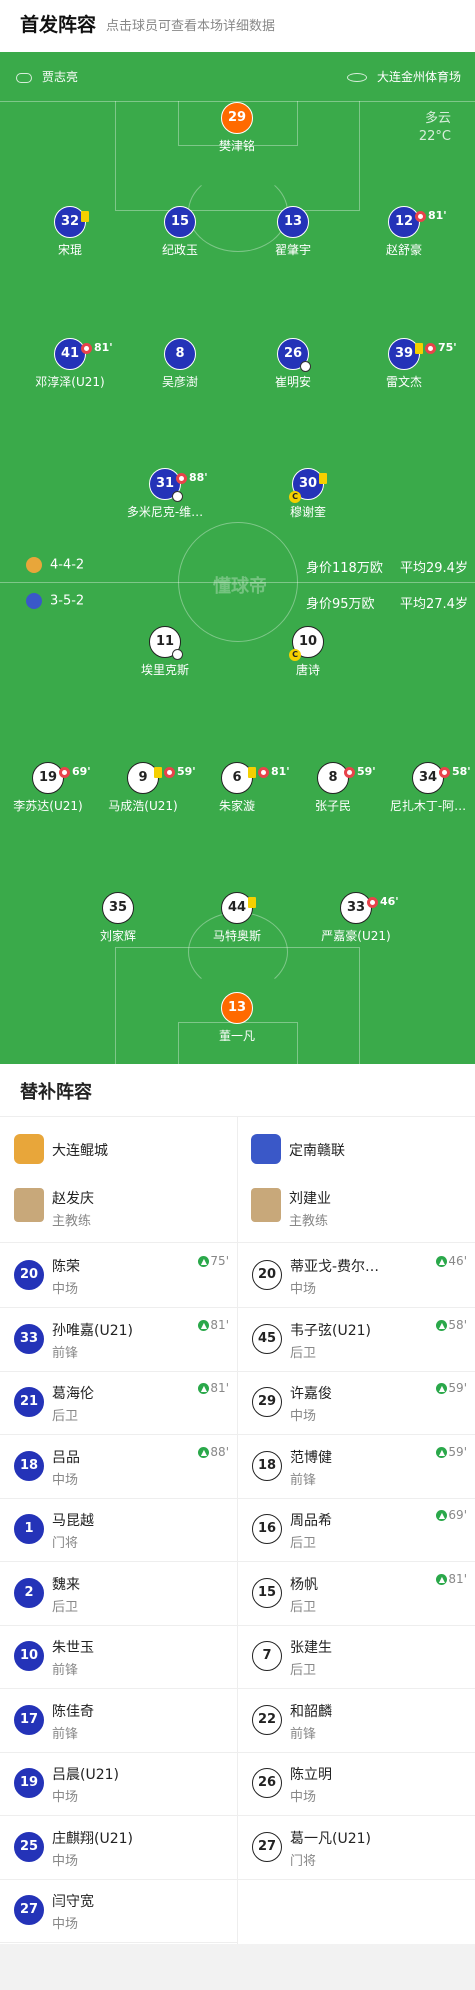 This screenshot has height=1990, width=475. I want to click on player-number: 6 81', so click(255, 778).